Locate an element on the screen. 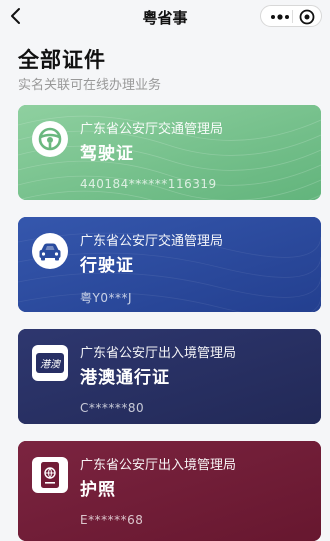 The image size is (330, 541). mini-program-capsule is located at coordinates (291, 16).